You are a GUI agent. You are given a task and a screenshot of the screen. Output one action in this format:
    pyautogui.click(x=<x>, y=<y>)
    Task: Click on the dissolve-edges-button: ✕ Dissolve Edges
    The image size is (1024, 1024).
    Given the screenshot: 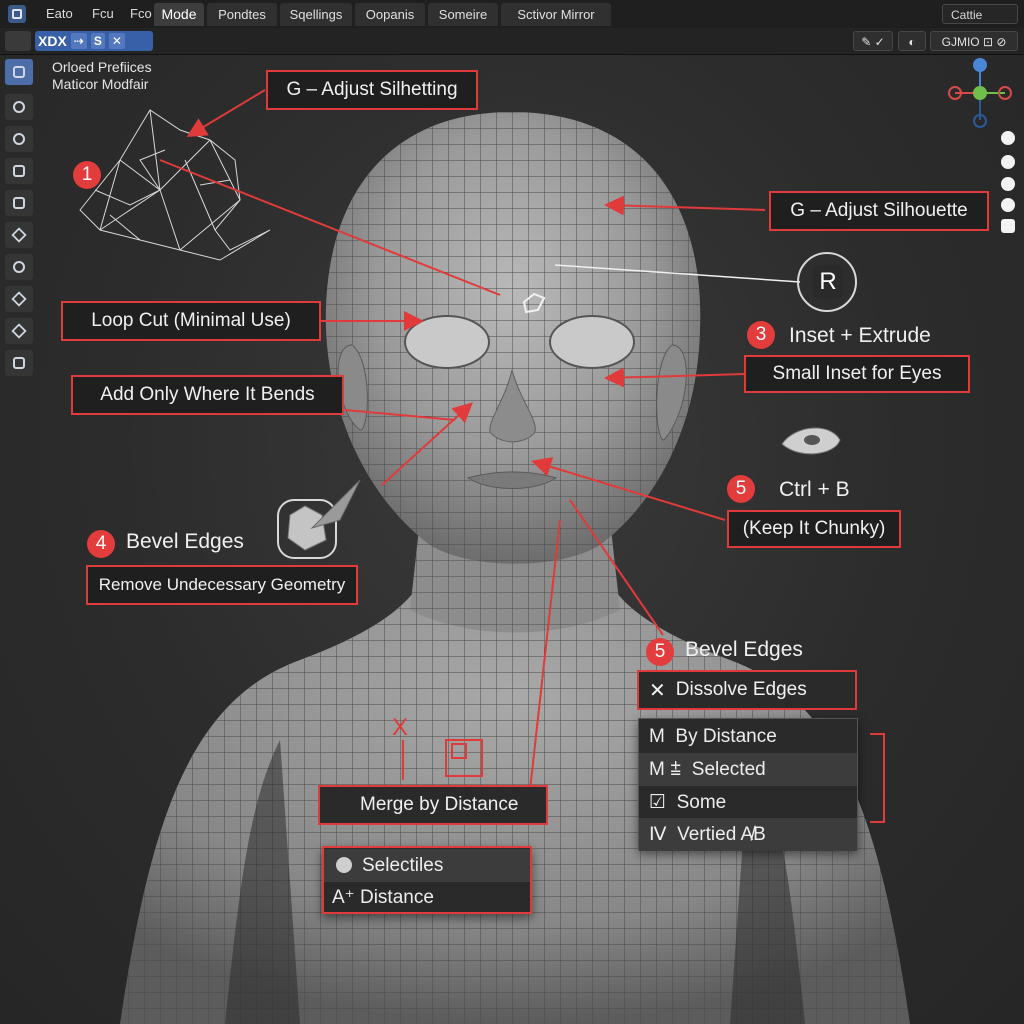 What is the action you would take?
    pyautogui.click(x=747, y=690)
    